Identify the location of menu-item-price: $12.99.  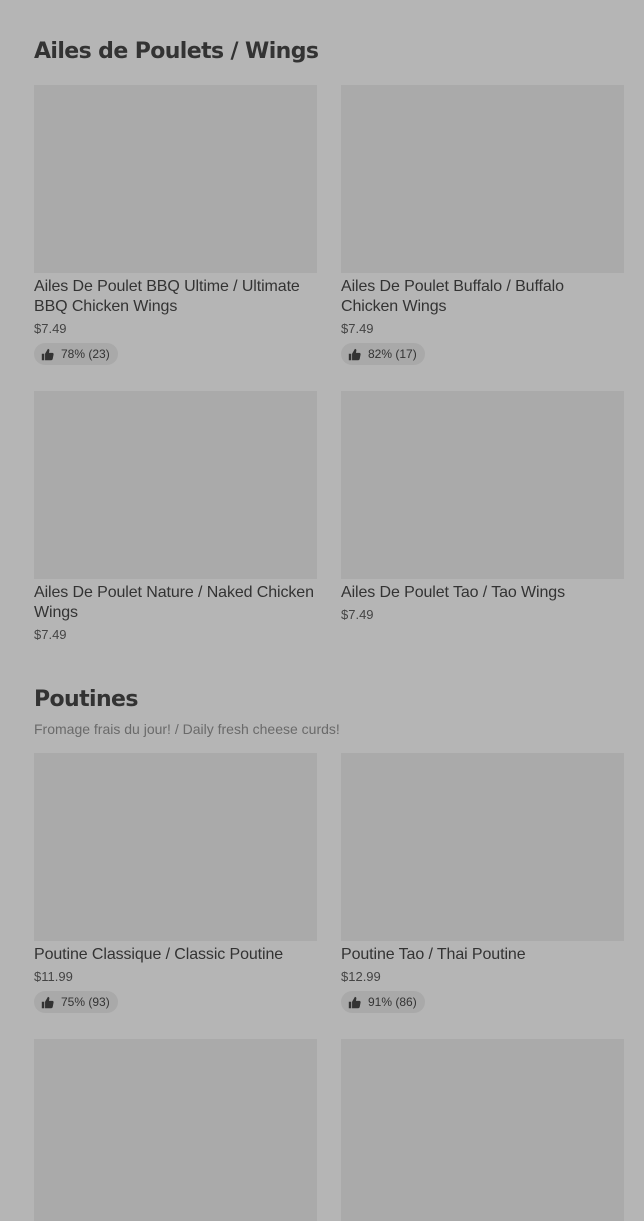
(361, 976).